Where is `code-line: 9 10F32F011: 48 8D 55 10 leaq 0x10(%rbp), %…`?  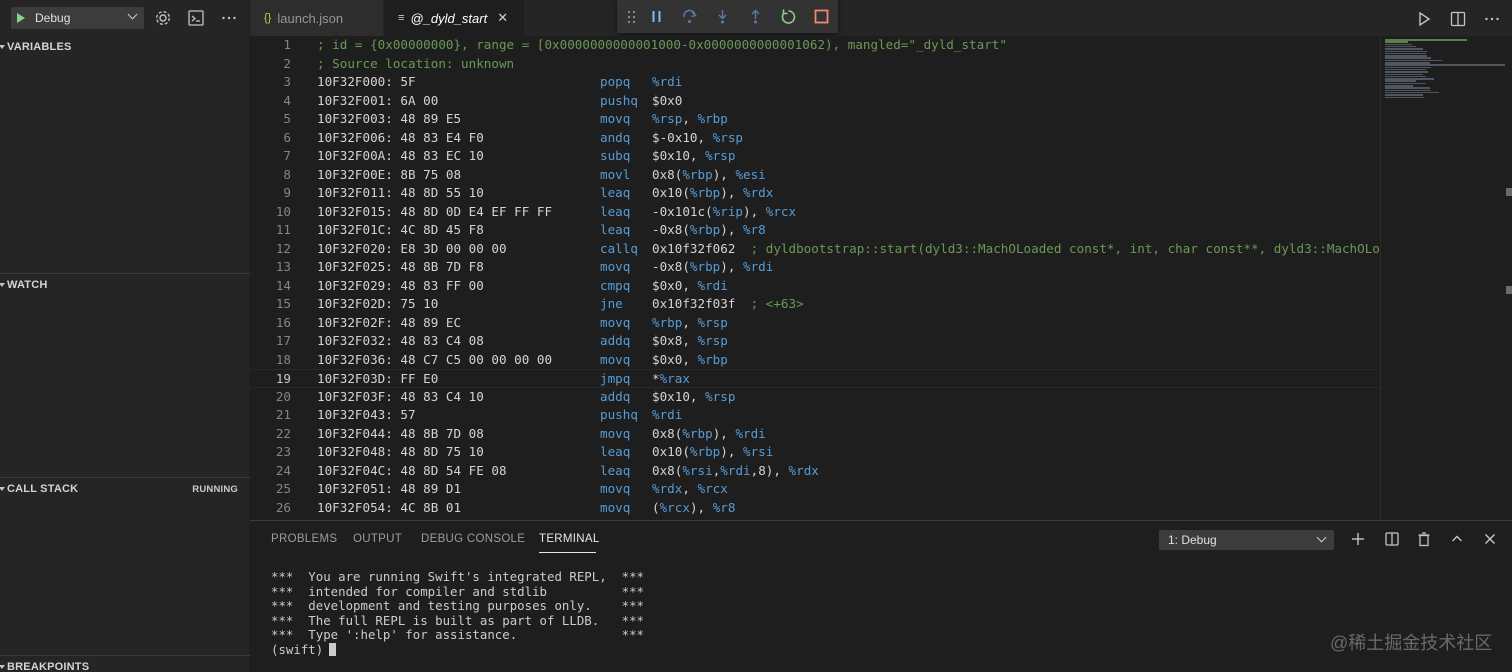
code-line: 9 10F32F011: 48 8D 55 10 leaq 0x10(%rbp), %… is located at coordinates (815, 193).